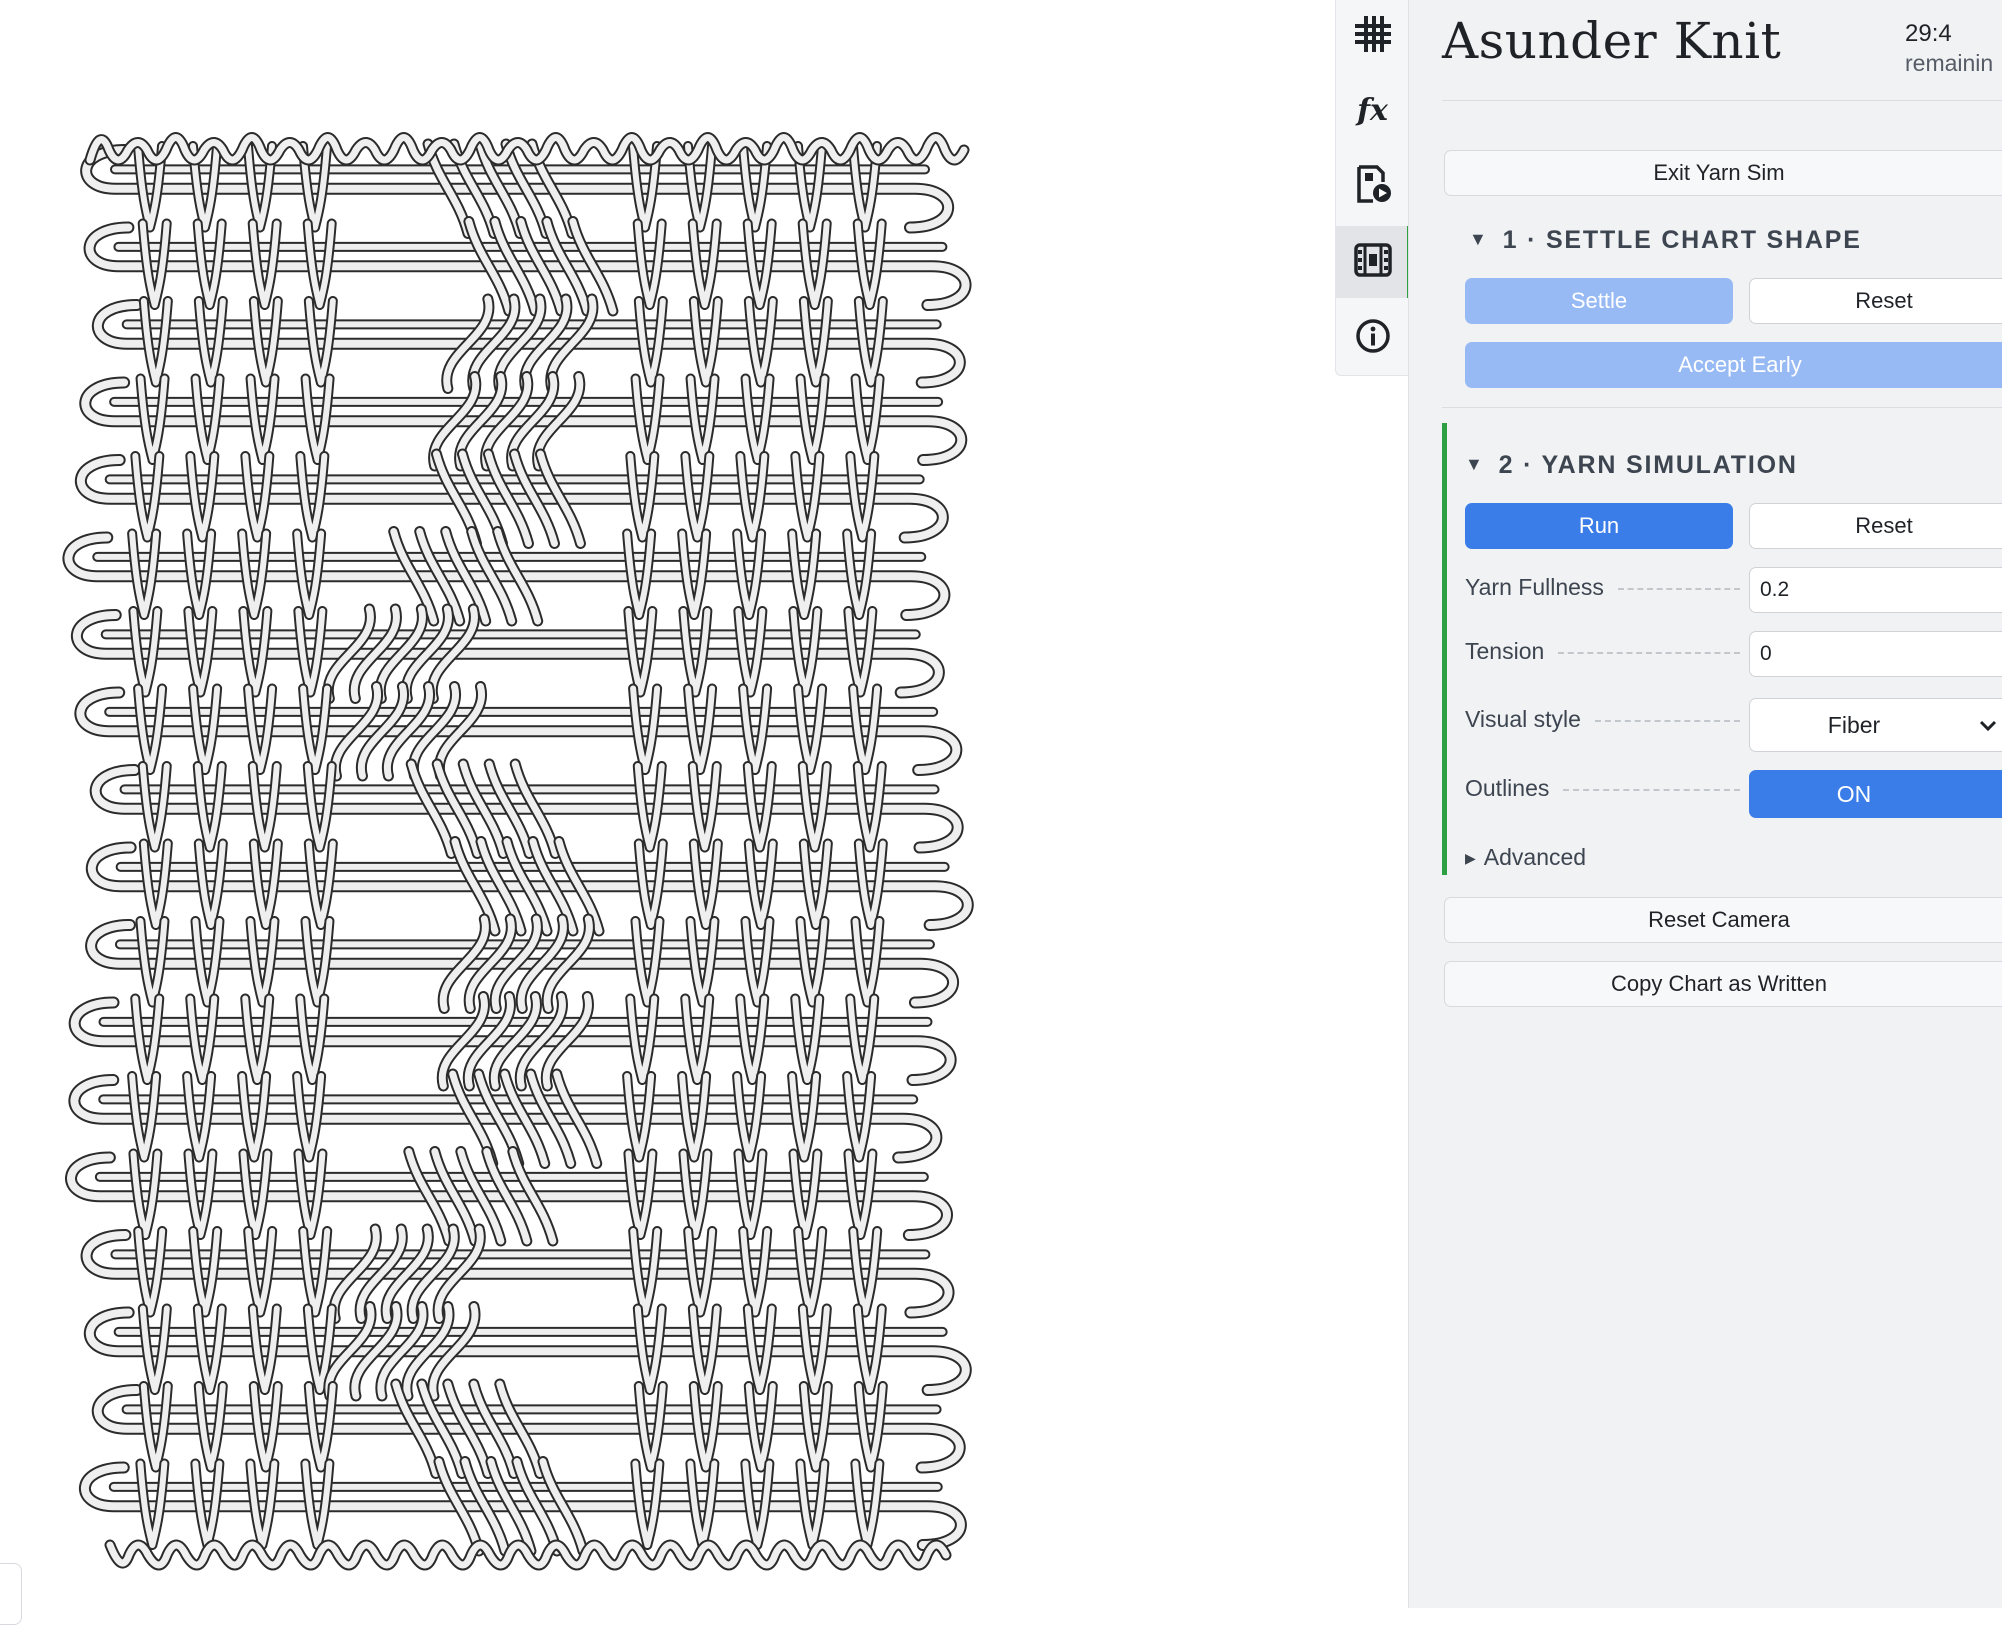  I want to click on settle-button: Settle, so click(1599, 301).